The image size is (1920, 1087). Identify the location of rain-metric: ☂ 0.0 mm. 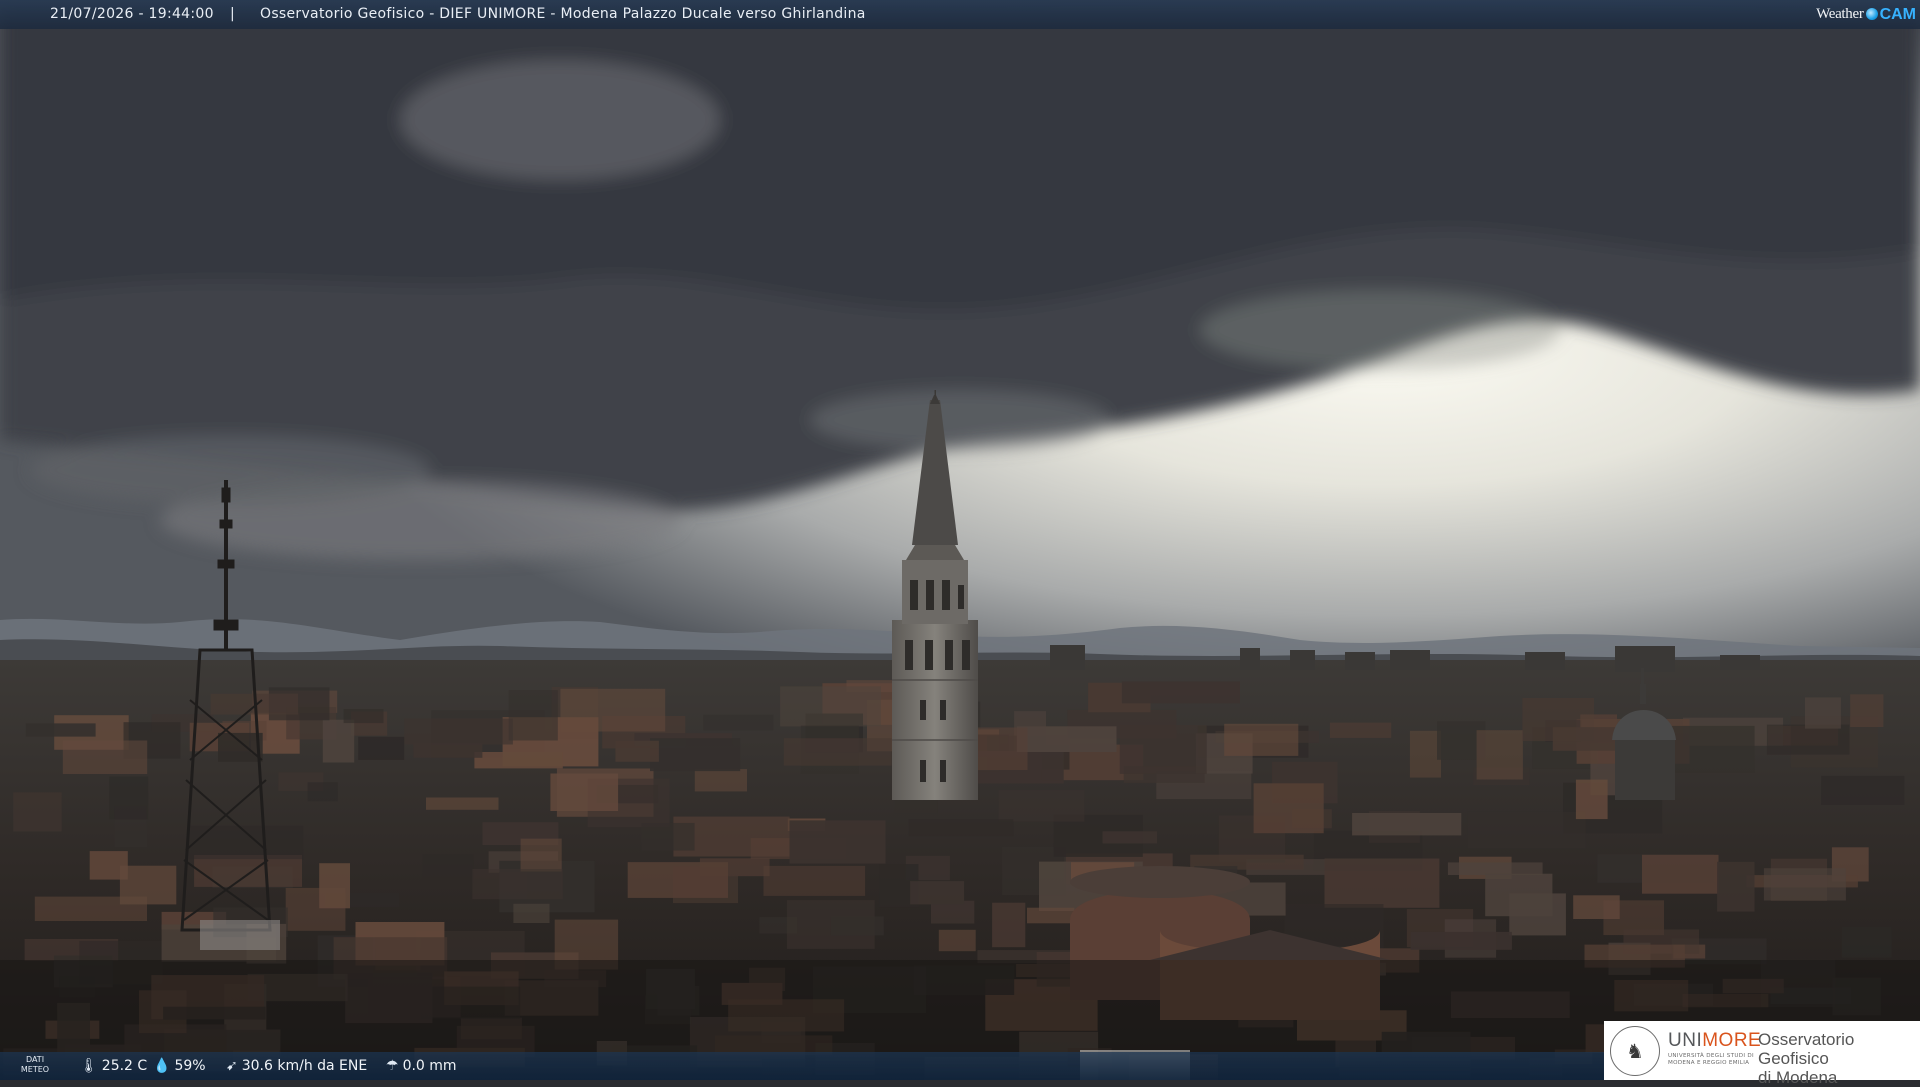
(421, 1066).